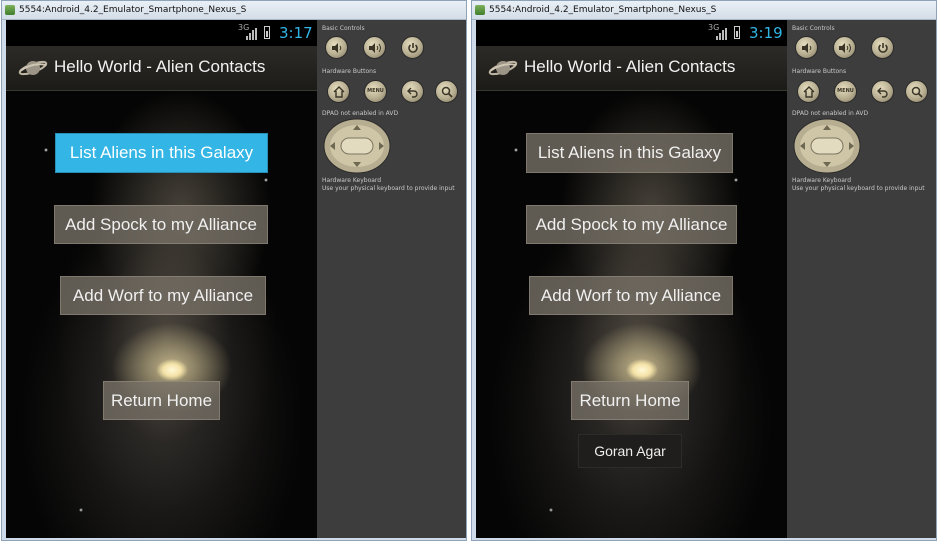 The width and height of the screenshot is (939, 541). Describe the element at coordinates (631, 33) in the screenshot. I see `status-bar: 3G 3:19` at that location.